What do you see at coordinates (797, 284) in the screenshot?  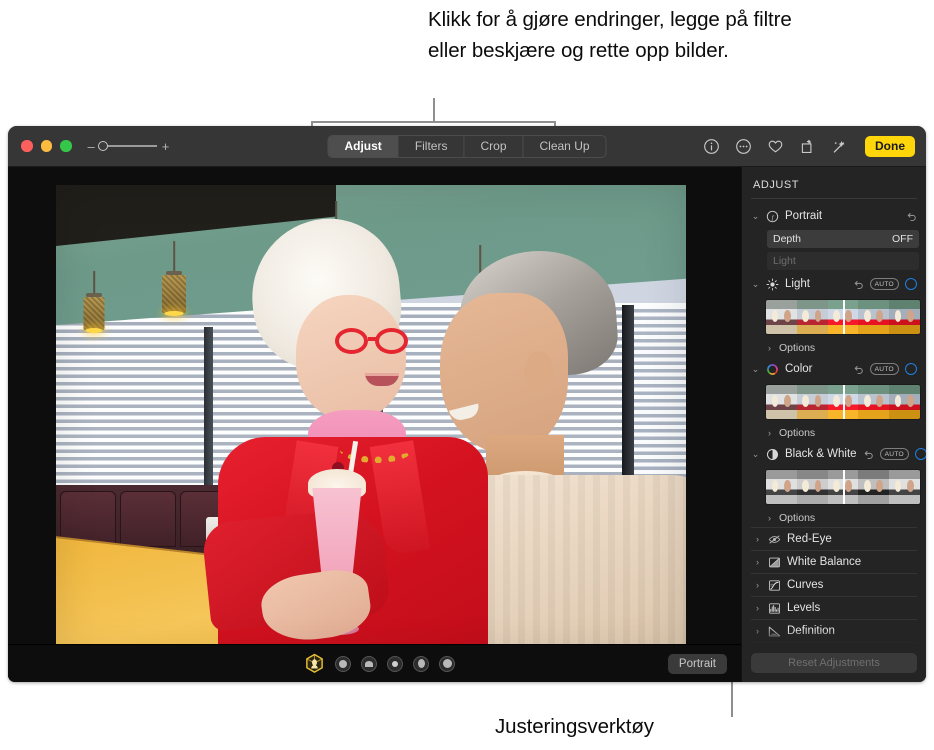 I see `group-light-label: Light` at bounding box center [797, 284].